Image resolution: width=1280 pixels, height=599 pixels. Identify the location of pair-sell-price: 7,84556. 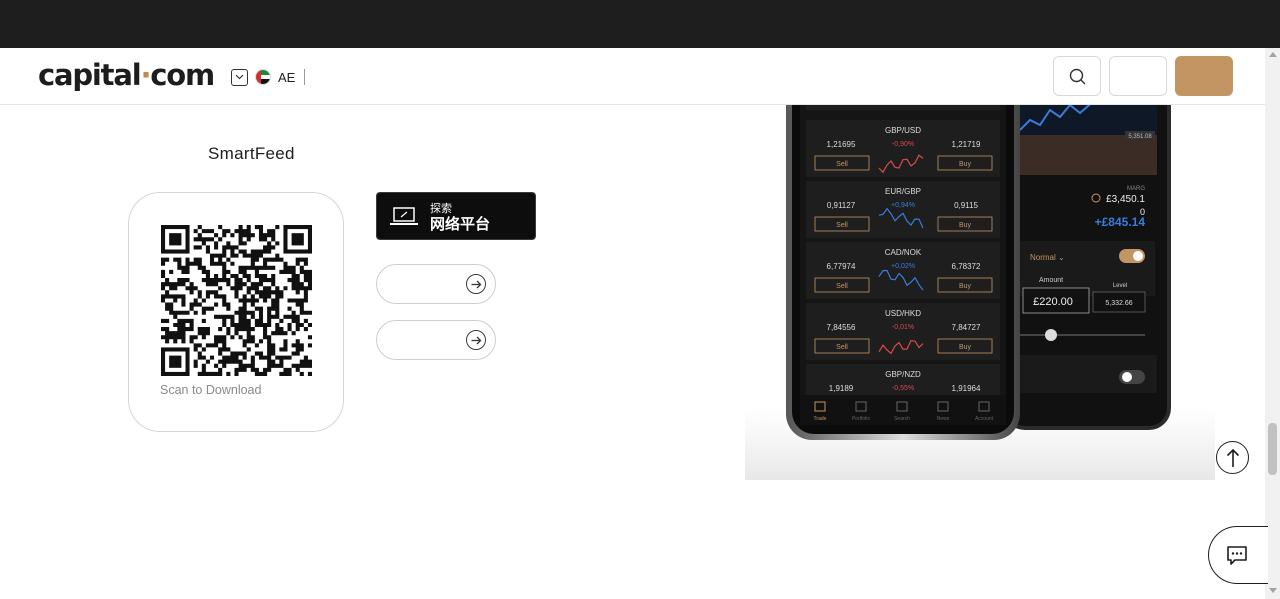
(841, 327).